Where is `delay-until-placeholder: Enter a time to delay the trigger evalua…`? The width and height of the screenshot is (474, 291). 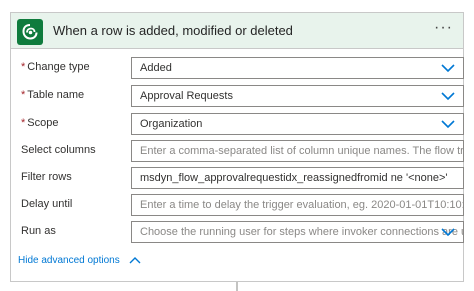
delay-until-placeholder: Enter a time to delay the trigger evalua… is located at coordinates (302, 205).